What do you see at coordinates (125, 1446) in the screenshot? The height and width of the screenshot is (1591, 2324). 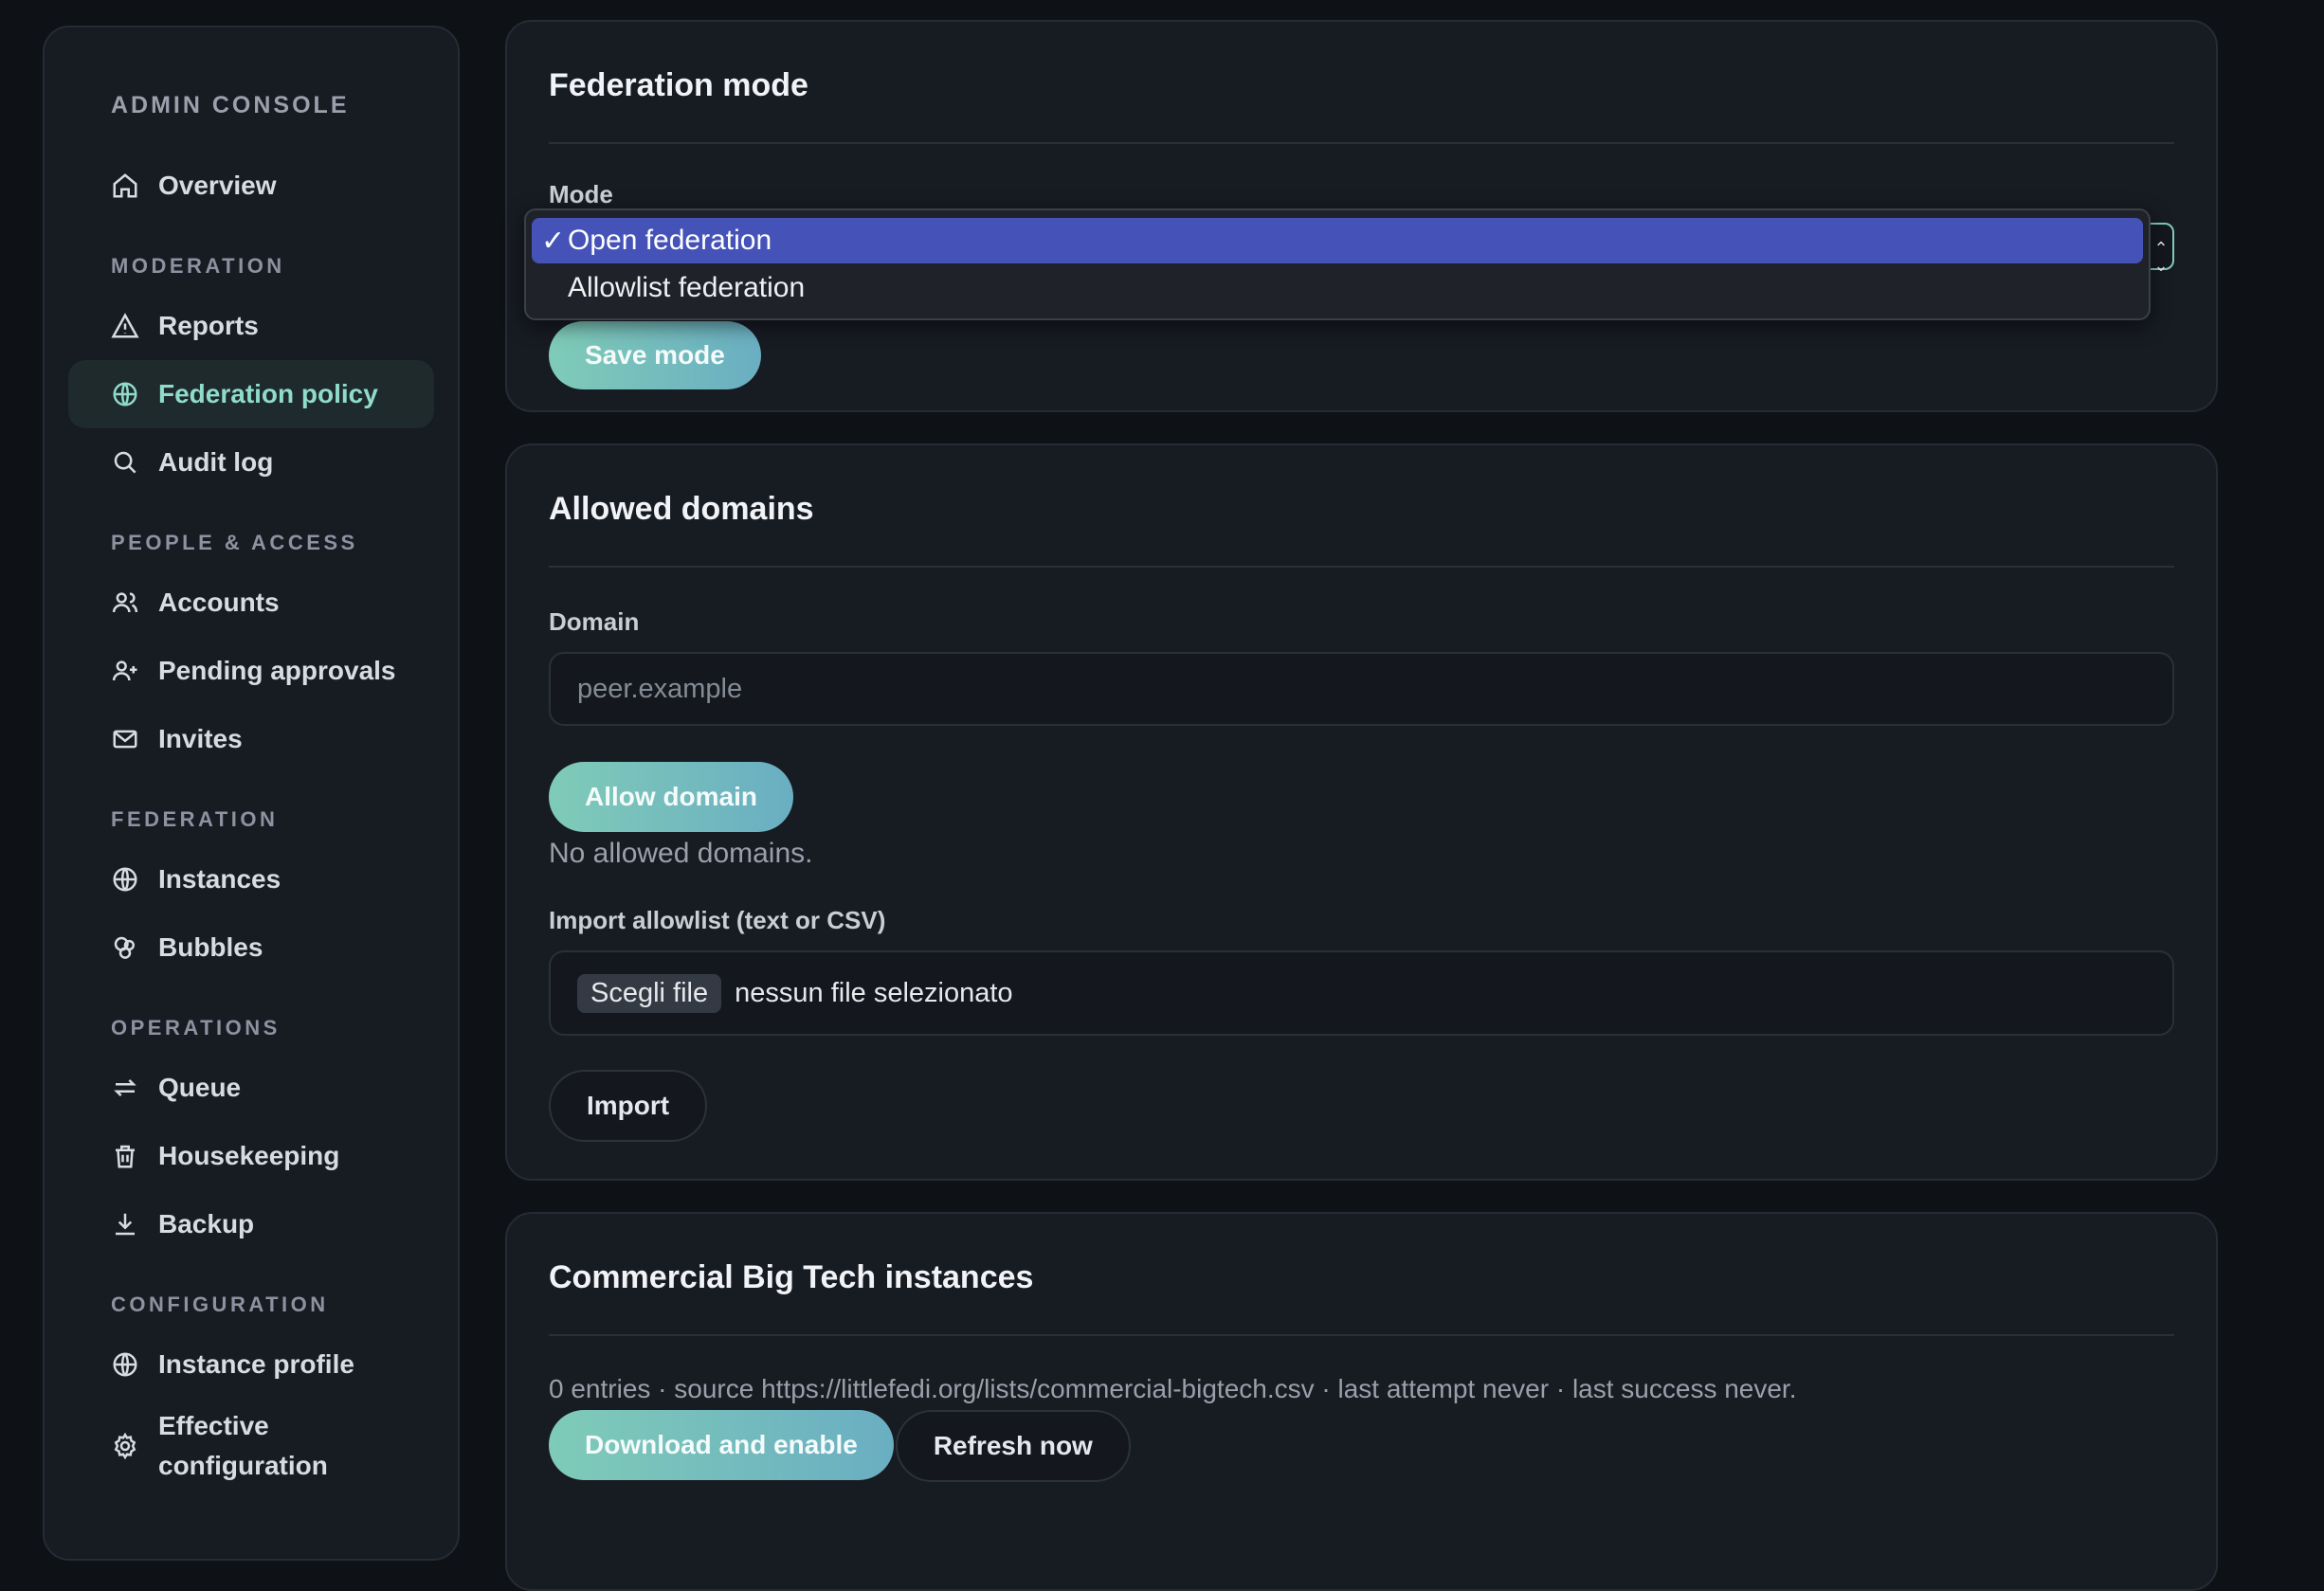 I see `gear-icon` at bounding box center [125, 1446].